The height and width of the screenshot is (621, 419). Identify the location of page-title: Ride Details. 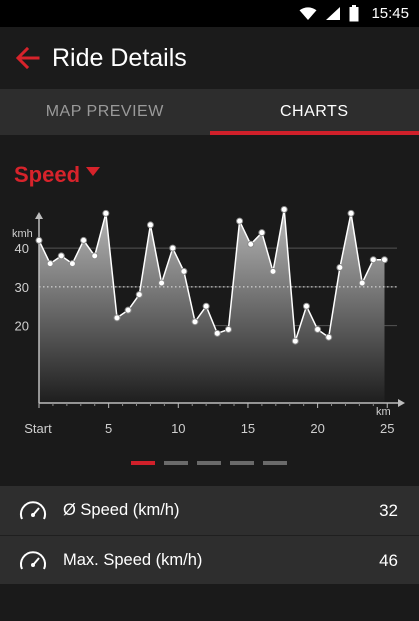
(119, 57).